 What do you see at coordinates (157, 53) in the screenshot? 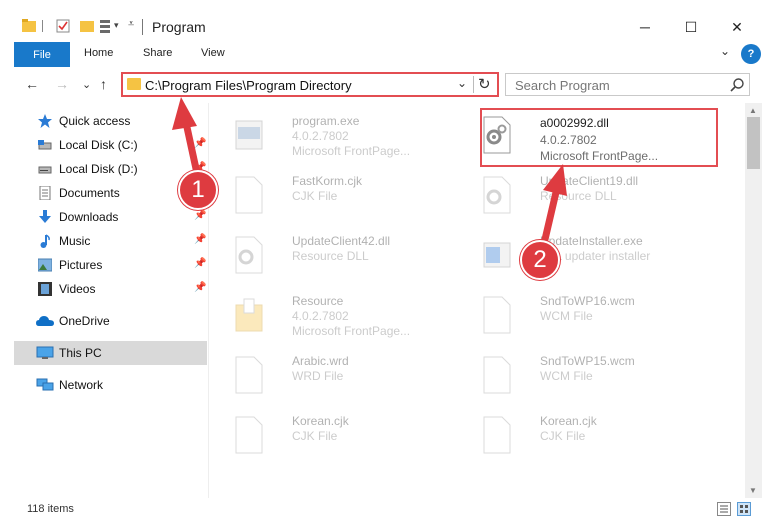
I see `tab-share: Share` at bounding box center [157, 53].